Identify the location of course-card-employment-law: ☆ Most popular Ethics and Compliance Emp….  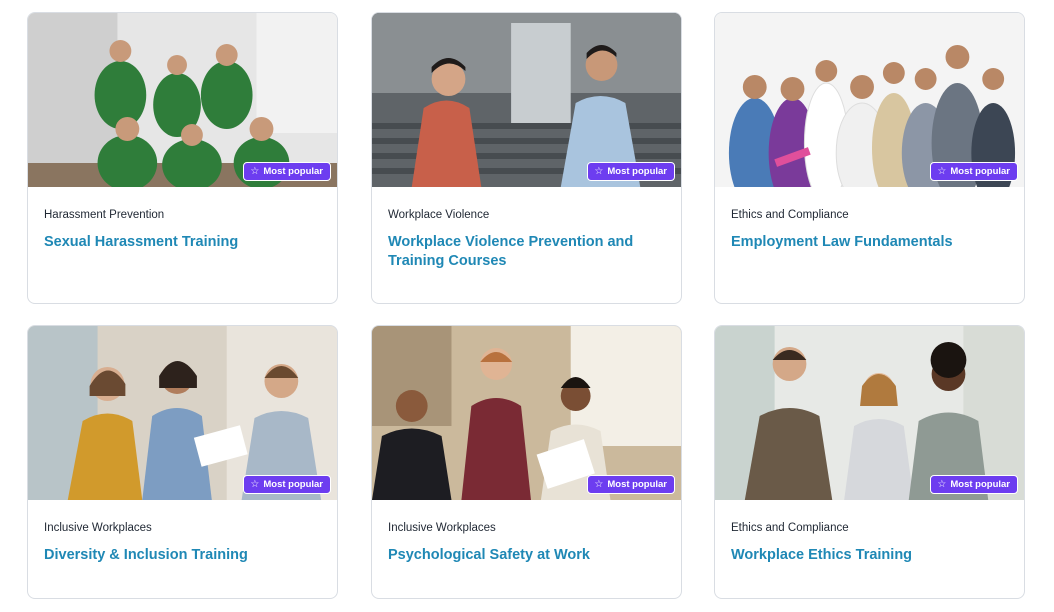
(869, 158).